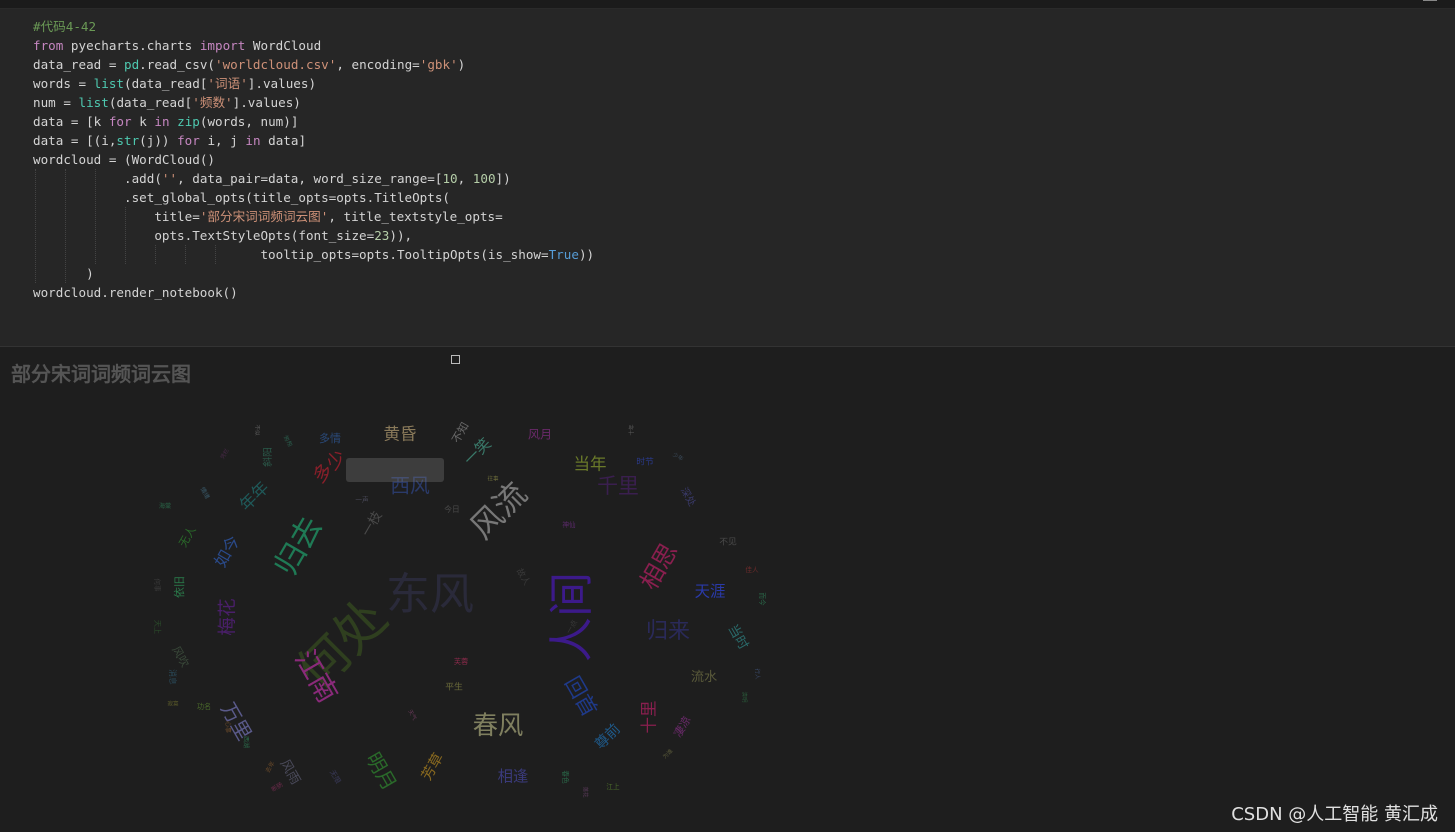 The height and width of the screenshot is (832, 1455). Describe the element at coordinates (412, 715) in the screenshot. I see `word-72: 天气` at that location.